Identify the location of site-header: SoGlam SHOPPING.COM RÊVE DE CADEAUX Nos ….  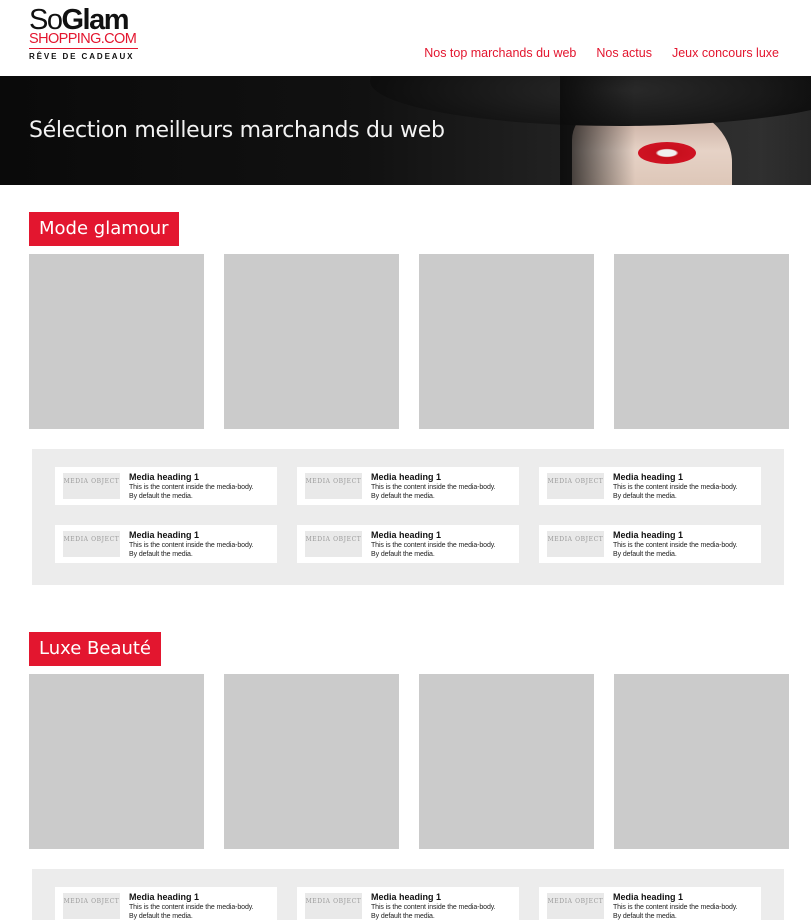
(405, 38).